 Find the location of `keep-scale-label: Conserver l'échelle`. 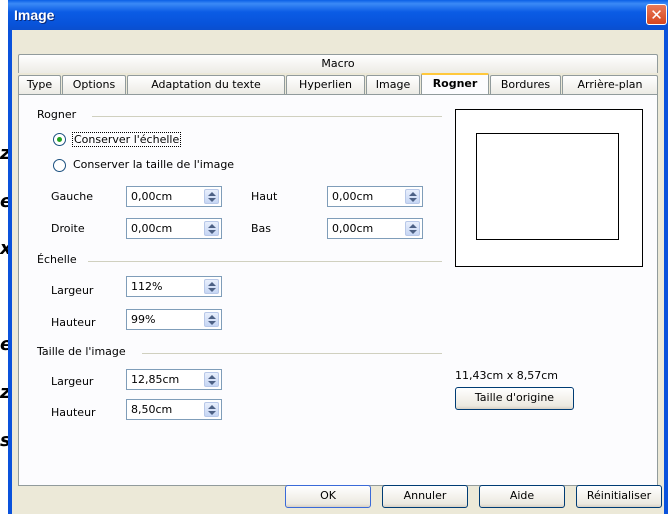

keep-scale-label: Conserver l'échelle is located at coordinates (127, 139).